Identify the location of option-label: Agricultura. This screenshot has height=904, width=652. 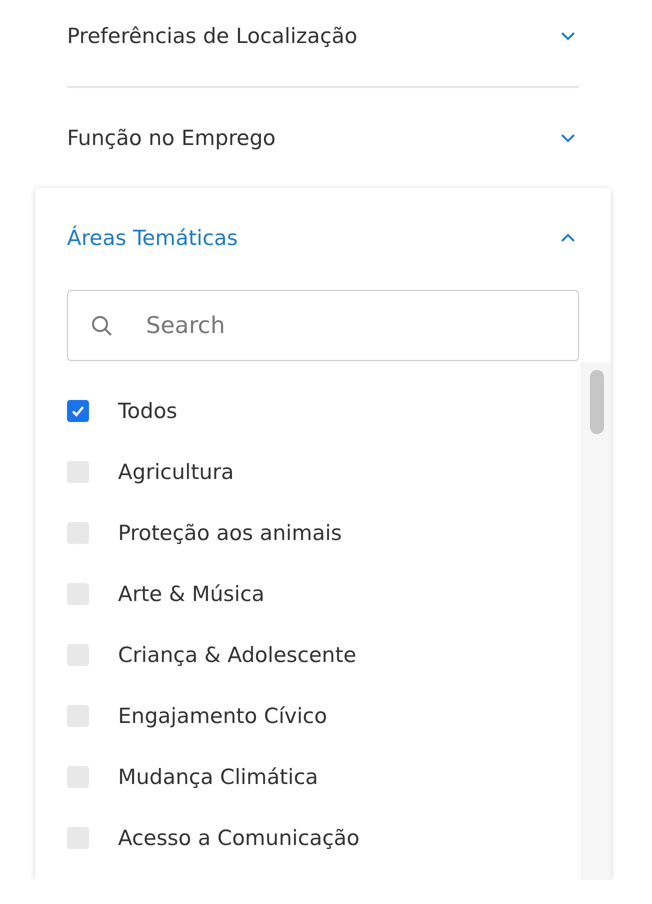
(176, 472).